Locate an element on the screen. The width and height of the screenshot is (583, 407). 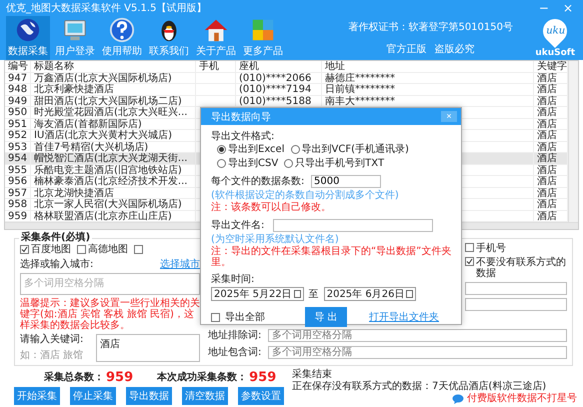
table-cell: 952 is located at coordinates (18, 135).